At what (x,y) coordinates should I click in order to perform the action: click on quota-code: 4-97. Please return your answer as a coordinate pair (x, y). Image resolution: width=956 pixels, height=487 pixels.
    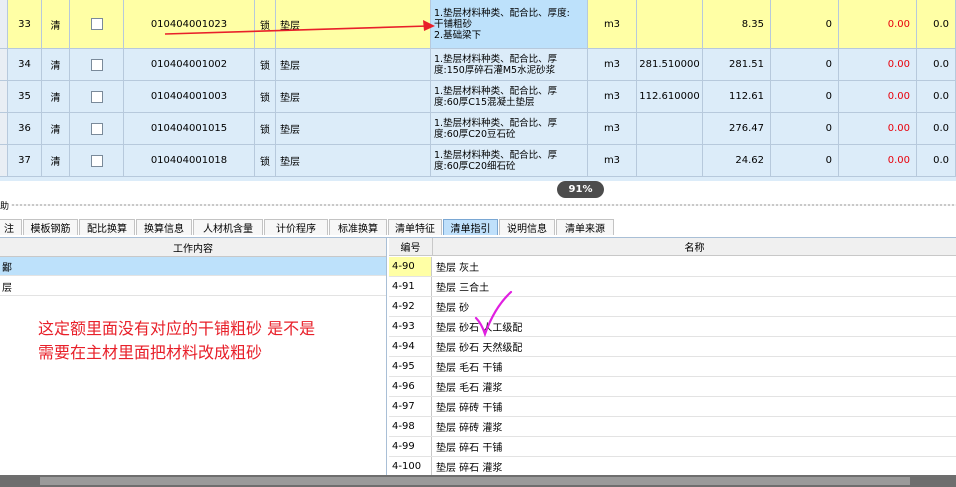
    Looking at the image, I should click on (410, 406).